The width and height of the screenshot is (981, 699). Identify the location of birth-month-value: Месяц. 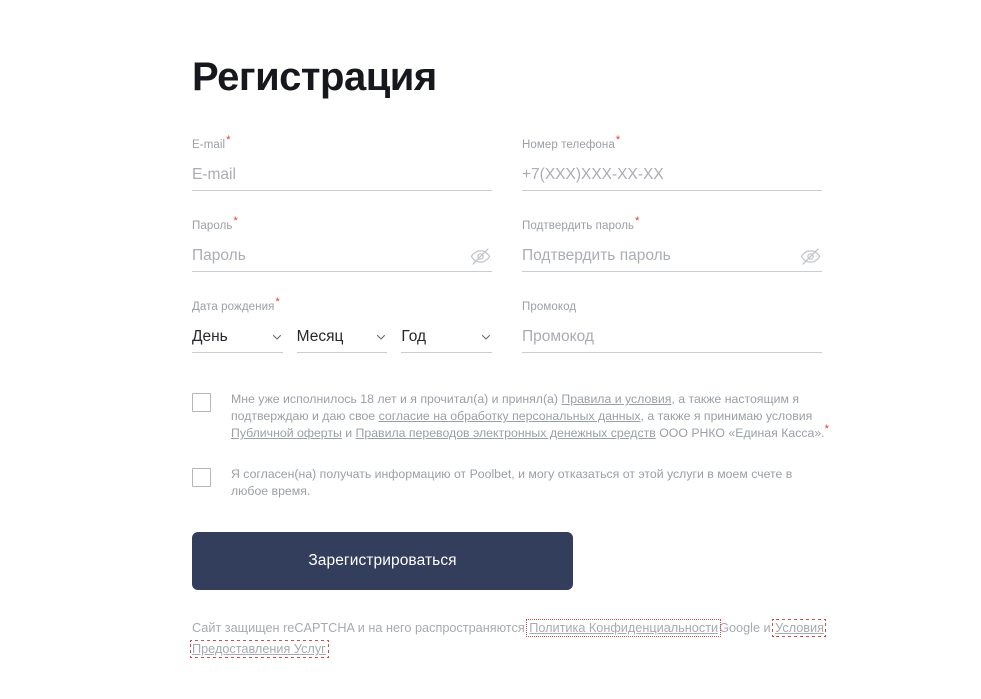
(320, 336).